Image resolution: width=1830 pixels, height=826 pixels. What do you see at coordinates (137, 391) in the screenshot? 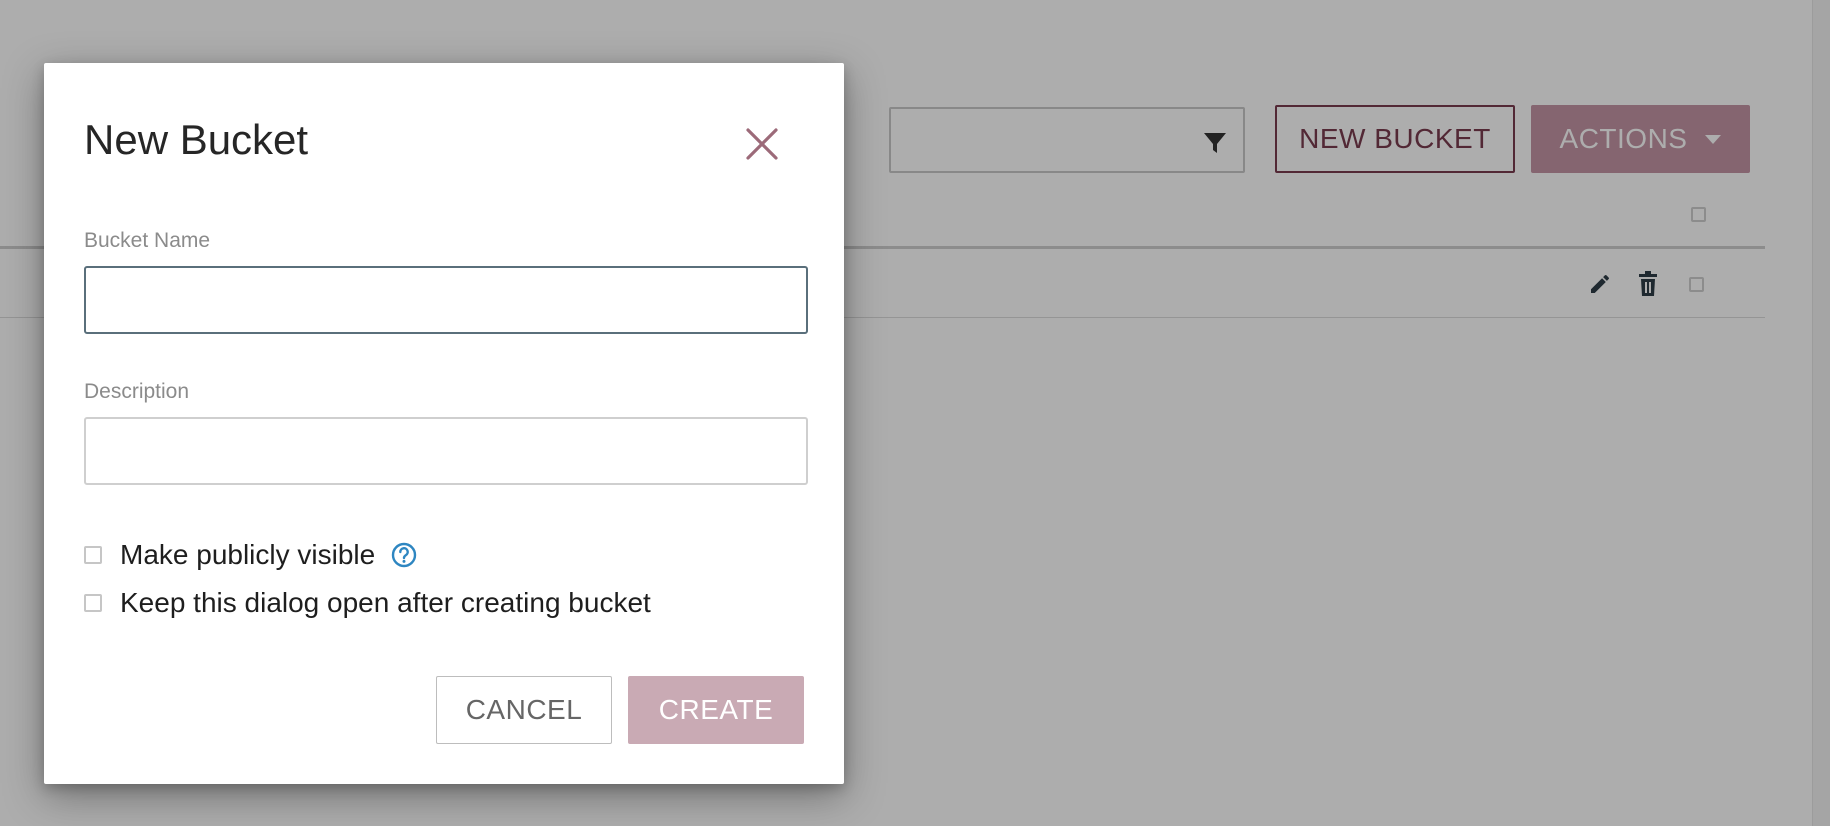
I see `description-label: Description` at bounding box center [137, 391].